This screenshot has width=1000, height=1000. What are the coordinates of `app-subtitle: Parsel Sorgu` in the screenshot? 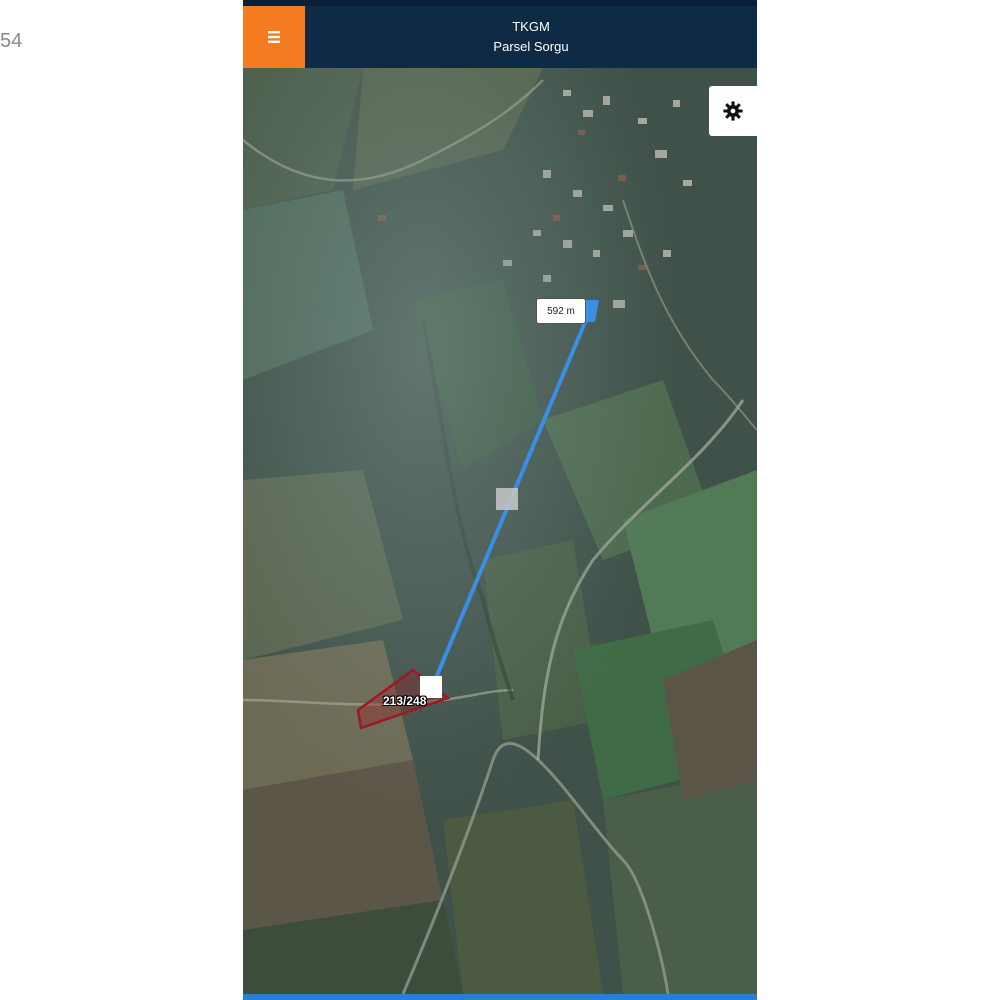 It's located at (531, 46).